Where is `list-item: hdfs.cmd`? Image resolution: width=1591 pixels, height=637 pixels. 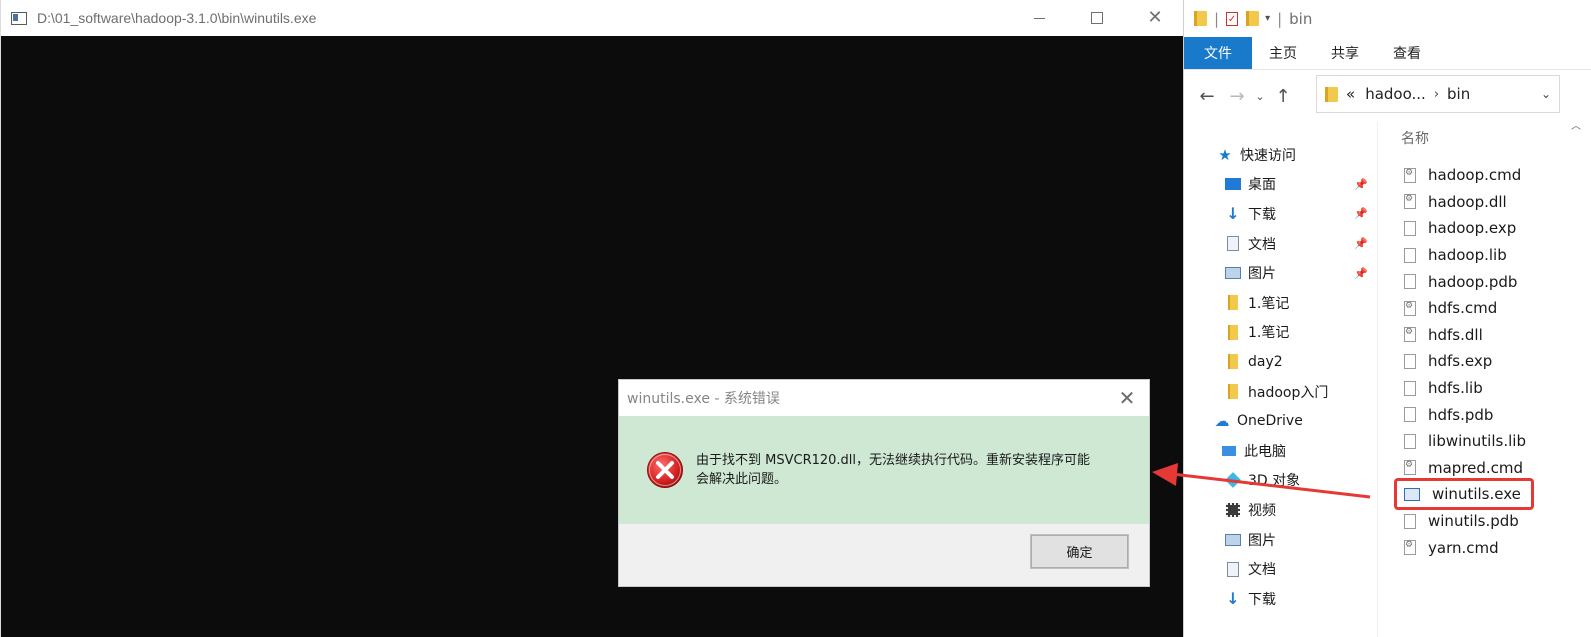 list-item: hdfs.cmd is located at coordinates (1465, 308).